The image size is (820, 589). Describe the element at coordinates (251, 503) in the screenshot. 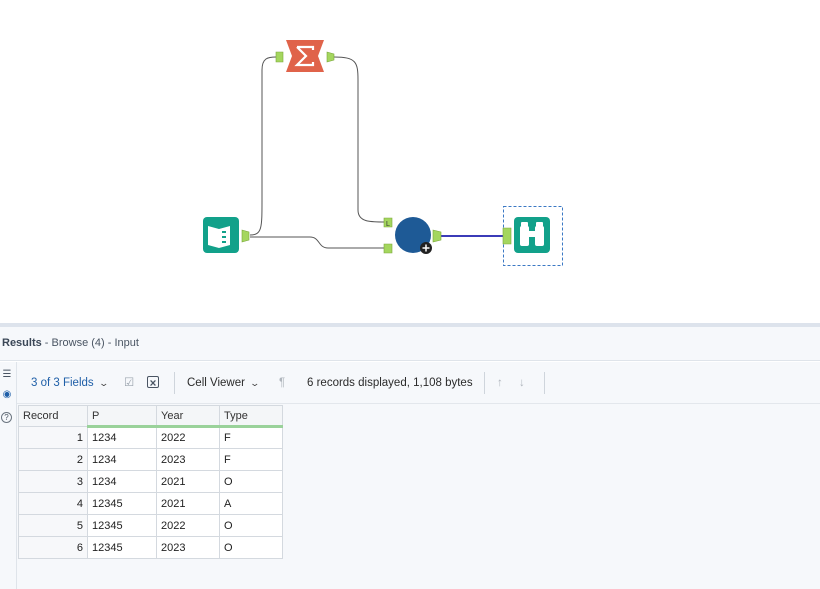

I see `cell-type: A` at that location.